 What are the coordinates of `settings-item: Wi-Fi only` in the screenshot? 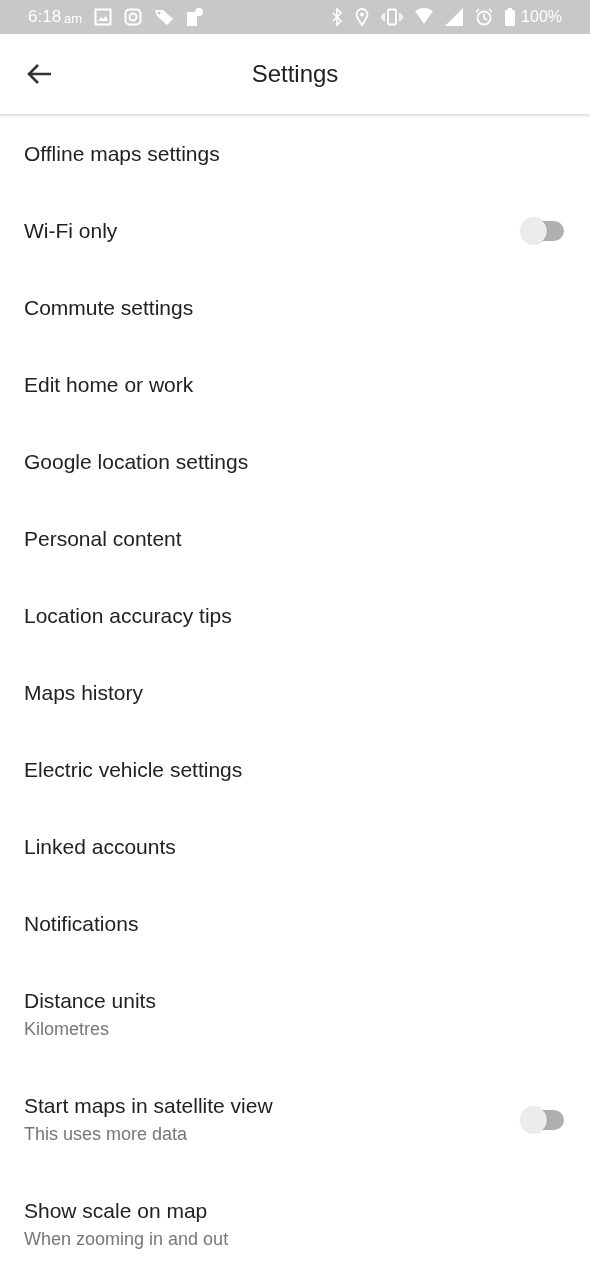 It's located at (295, 230).